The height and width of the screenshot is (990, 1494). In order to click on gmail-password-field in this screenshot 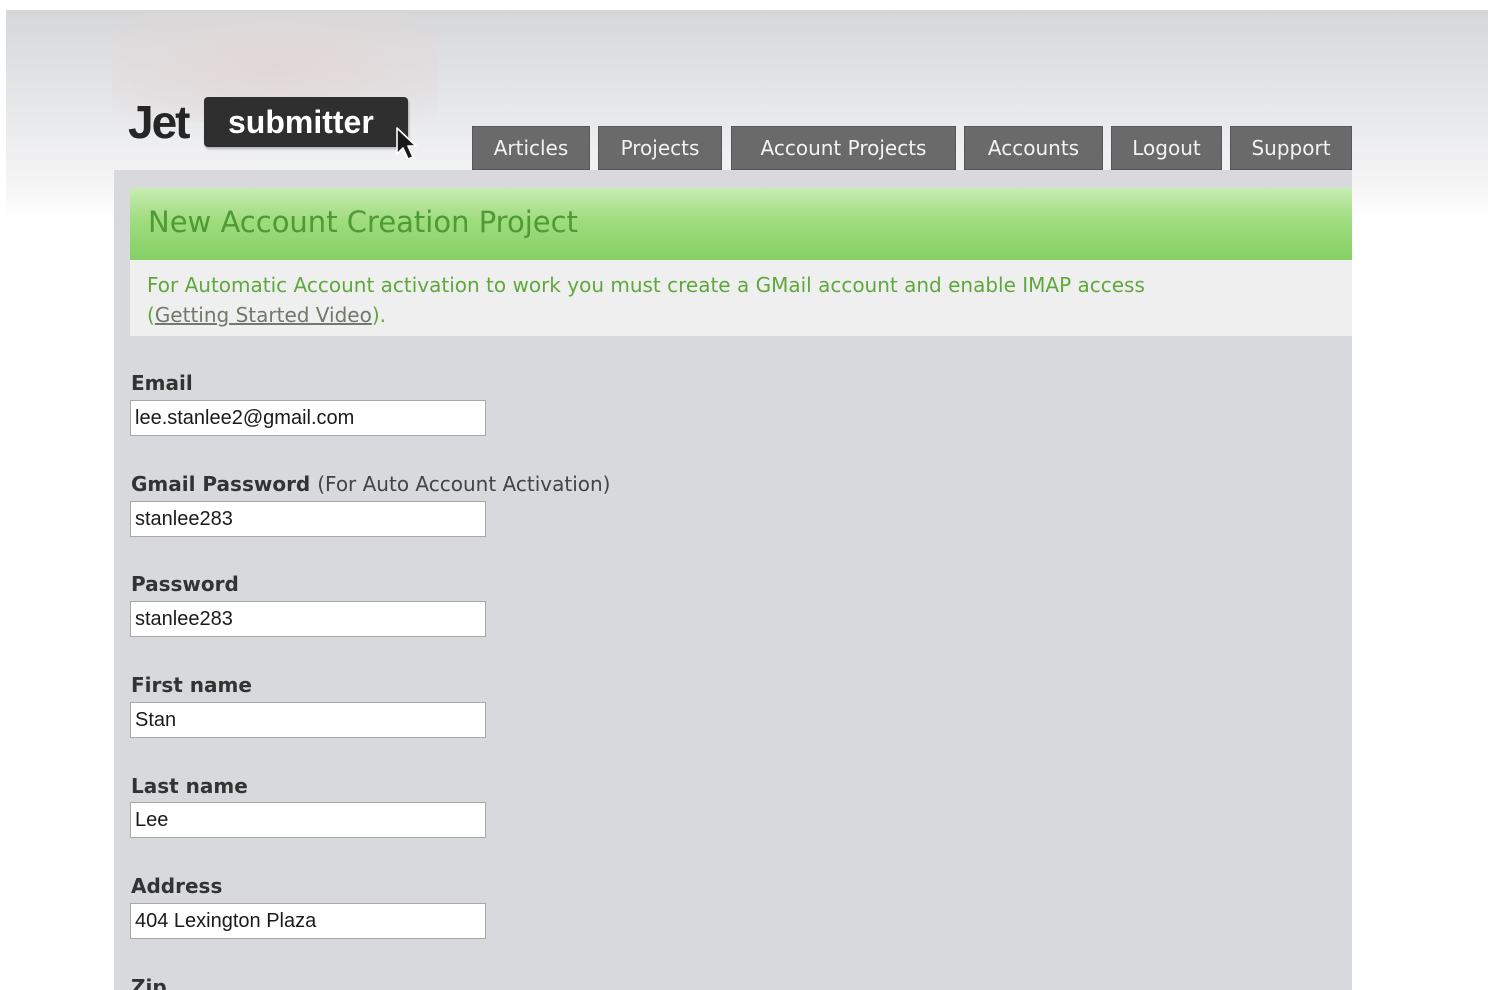, I will do `click(308, 519)`.